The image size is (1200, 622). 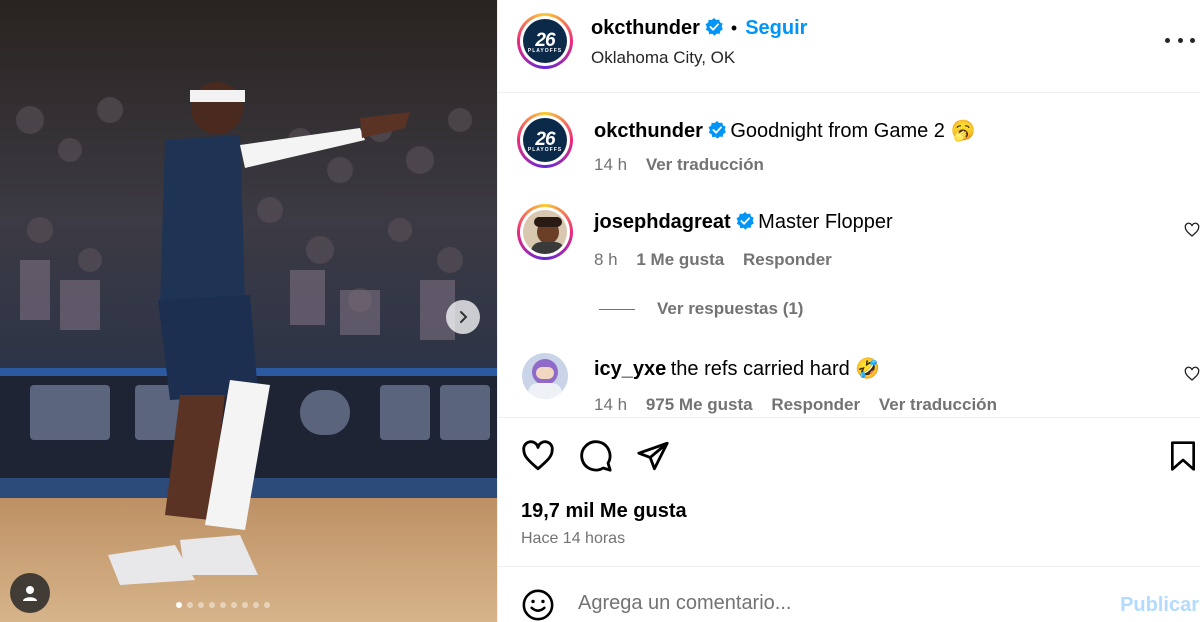 I want to click on comment-row: icy_yxe the refs carried hard 🤣, so click(x=737, y=368).